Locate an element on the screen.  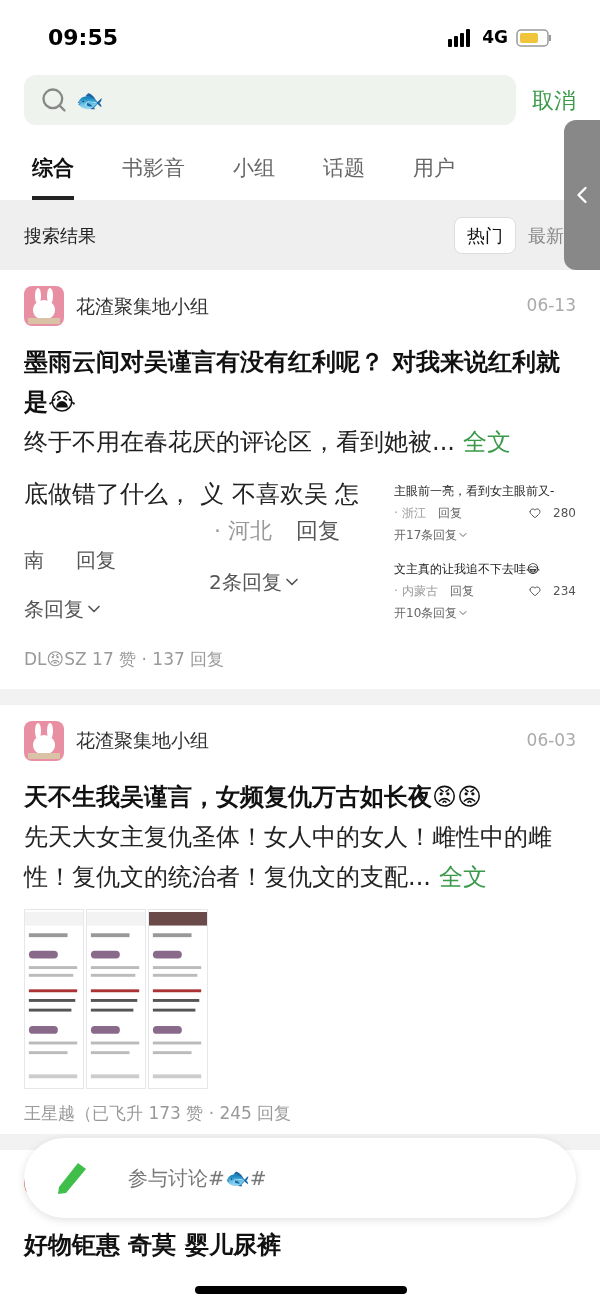
side-tab is located at coordinates (582, 195).